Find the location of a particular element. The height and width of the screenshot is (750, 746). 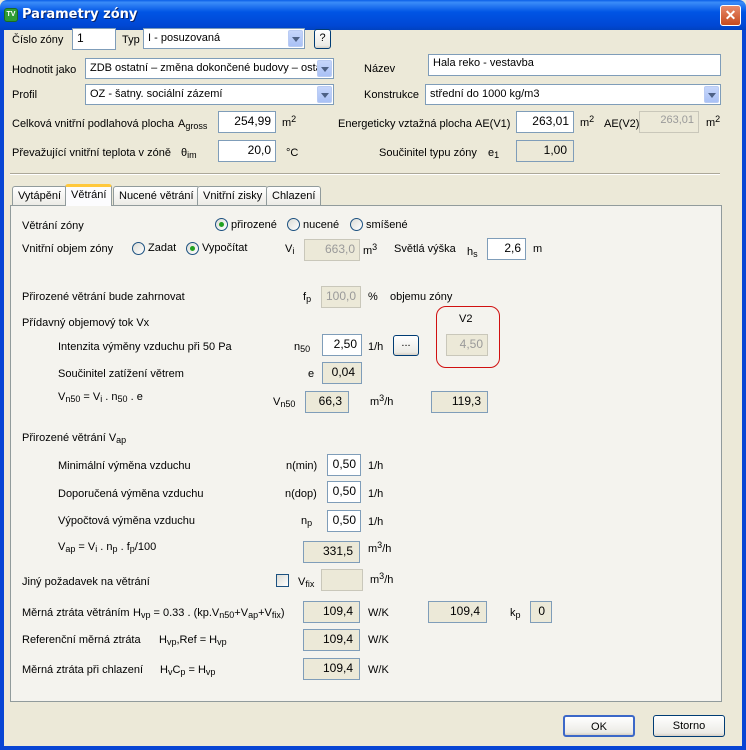

vfix-symbol: Vfix is located at coordinates (306, 582).